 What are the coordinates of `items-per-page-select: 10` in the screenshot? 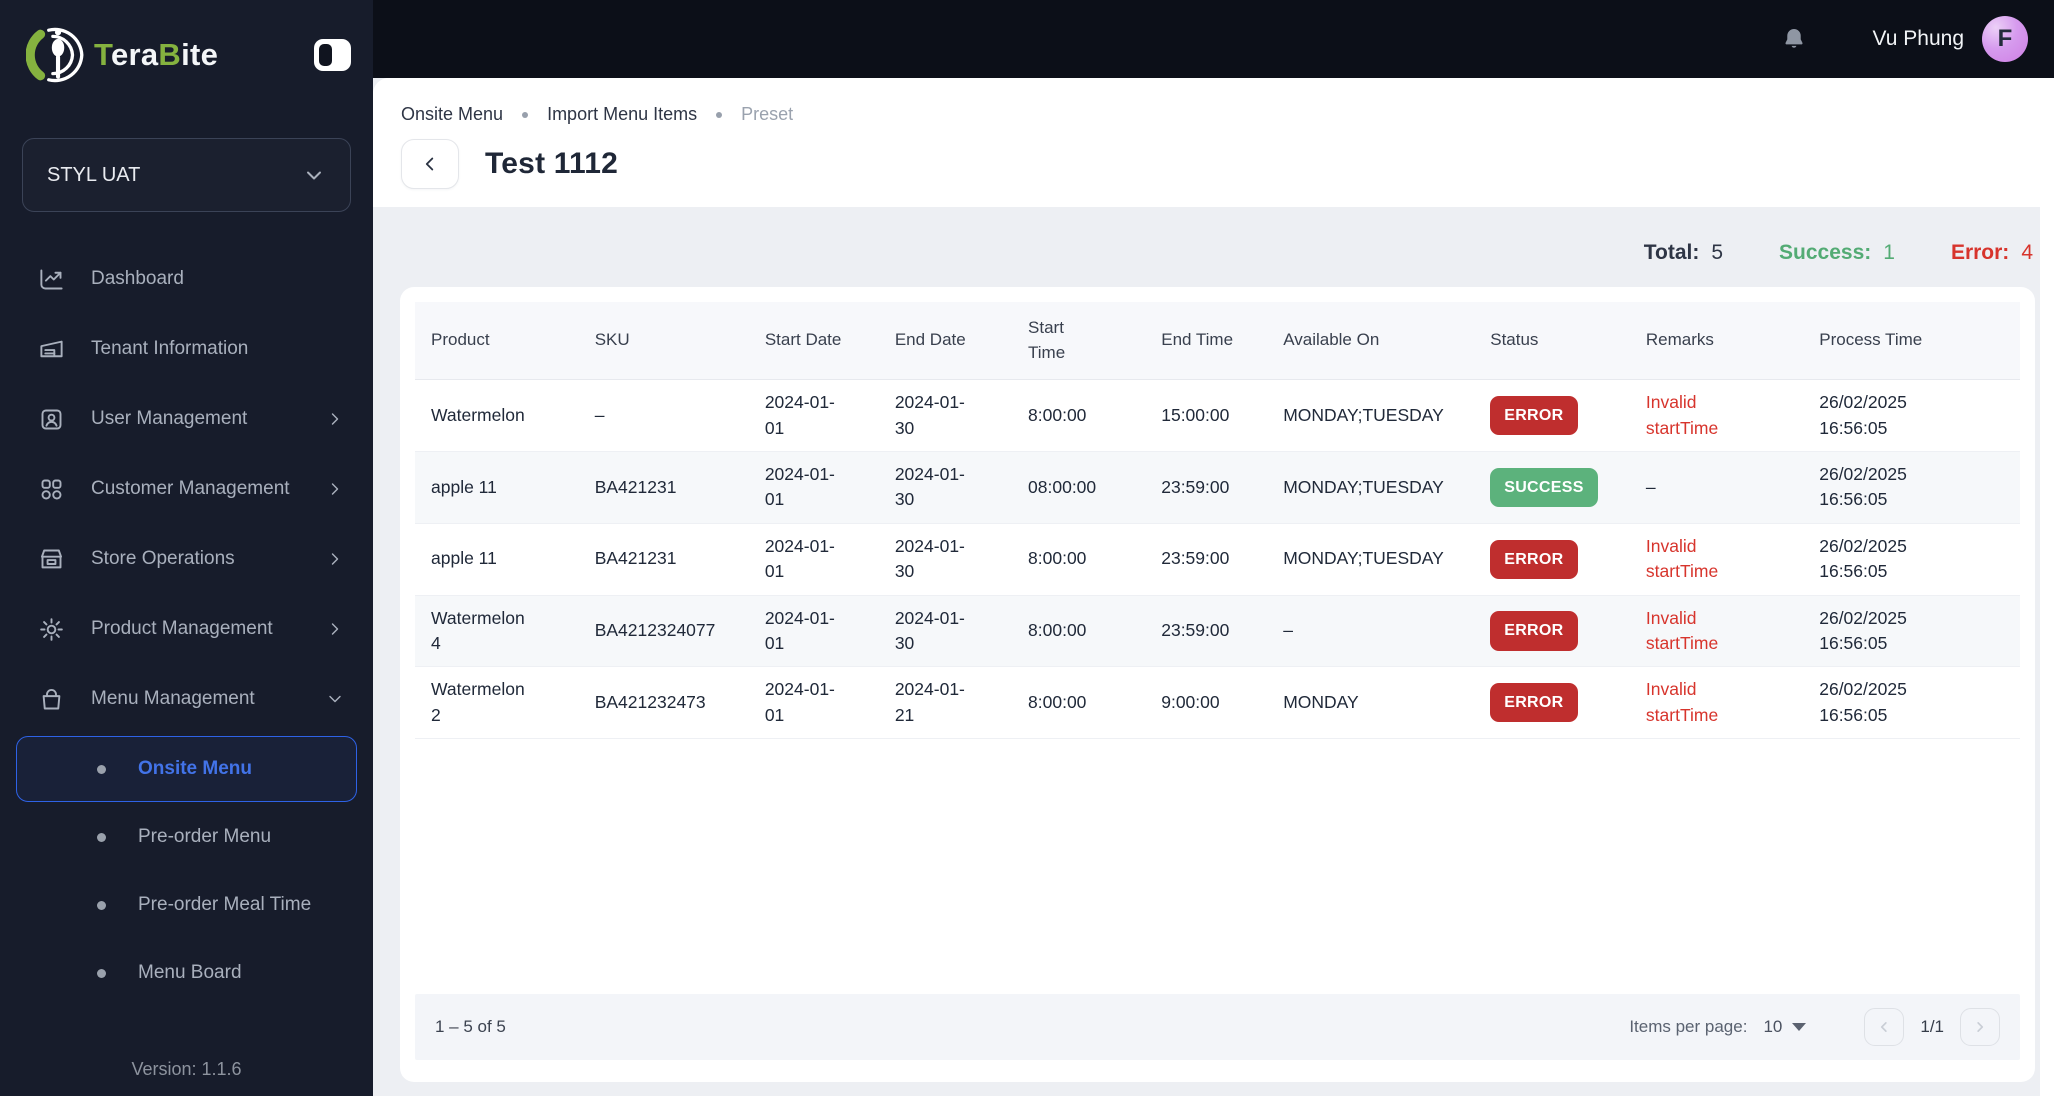 It's located at (1785, 1027).